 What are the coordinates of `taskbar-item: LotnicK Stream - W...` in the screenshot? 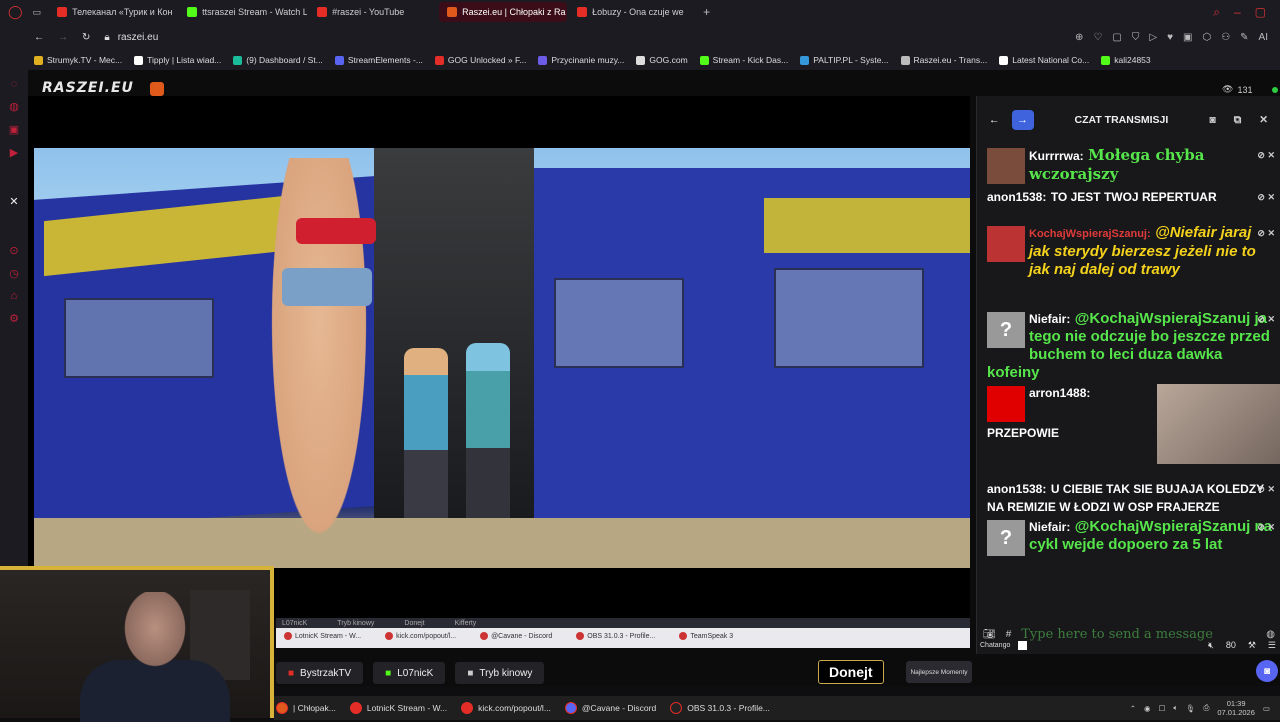 It's located at (398, 708).